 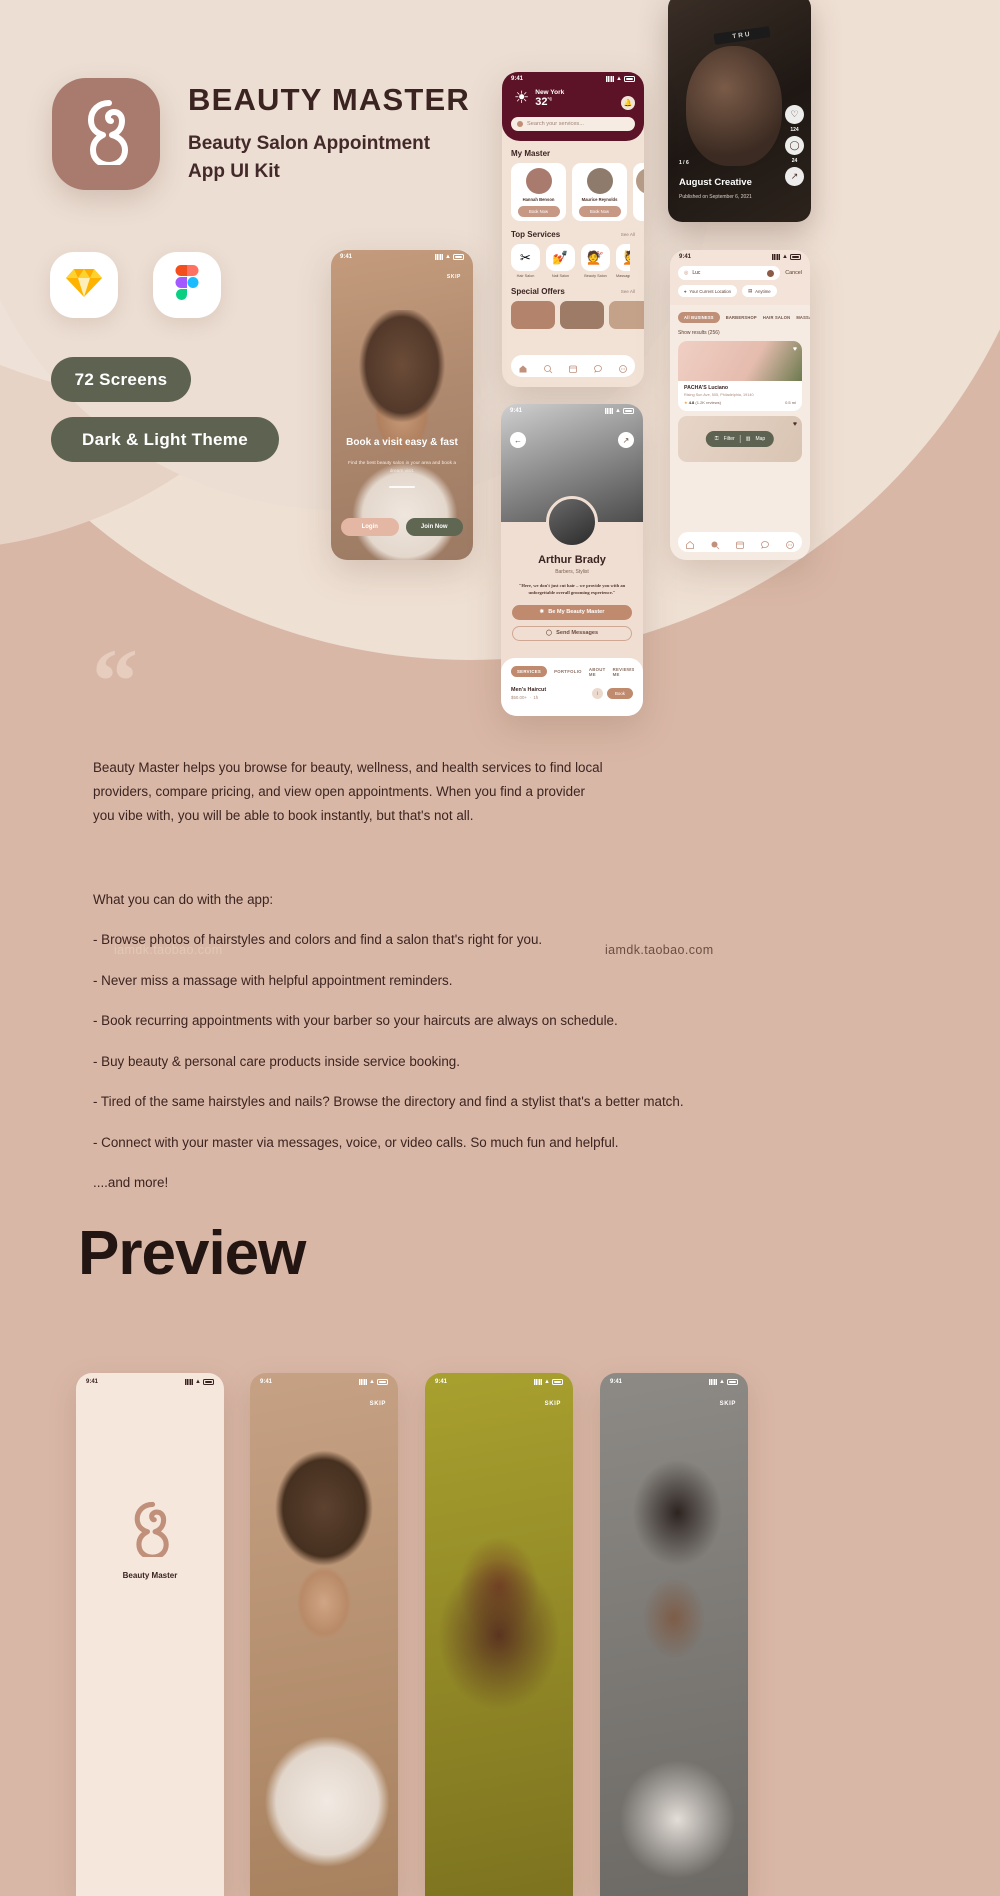 I want to click on service-price-duration: $50.00+ · 1h, so click(x=525, y=697).